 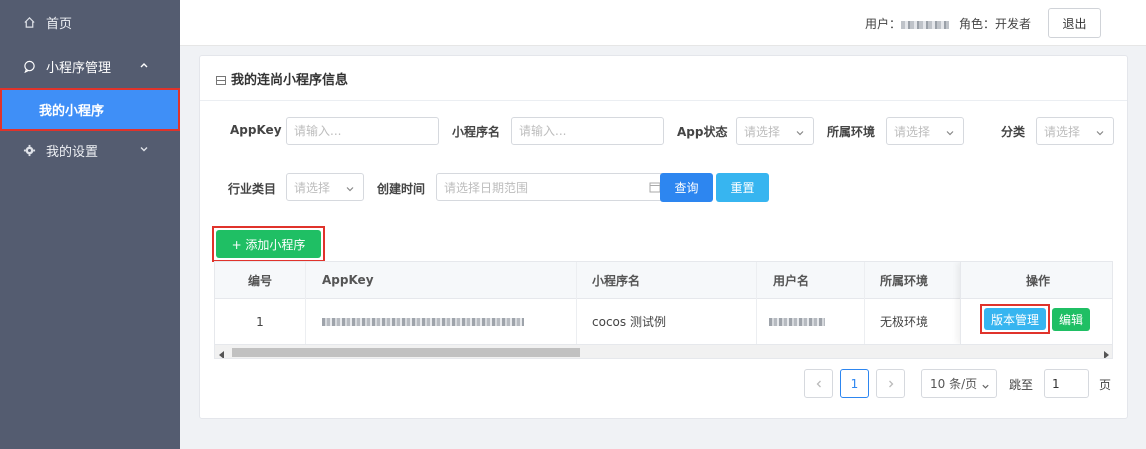 What do you see at coordinates (362, 131) in the screenshot?
I see `appkey-input` at bounding box center [362, 131].